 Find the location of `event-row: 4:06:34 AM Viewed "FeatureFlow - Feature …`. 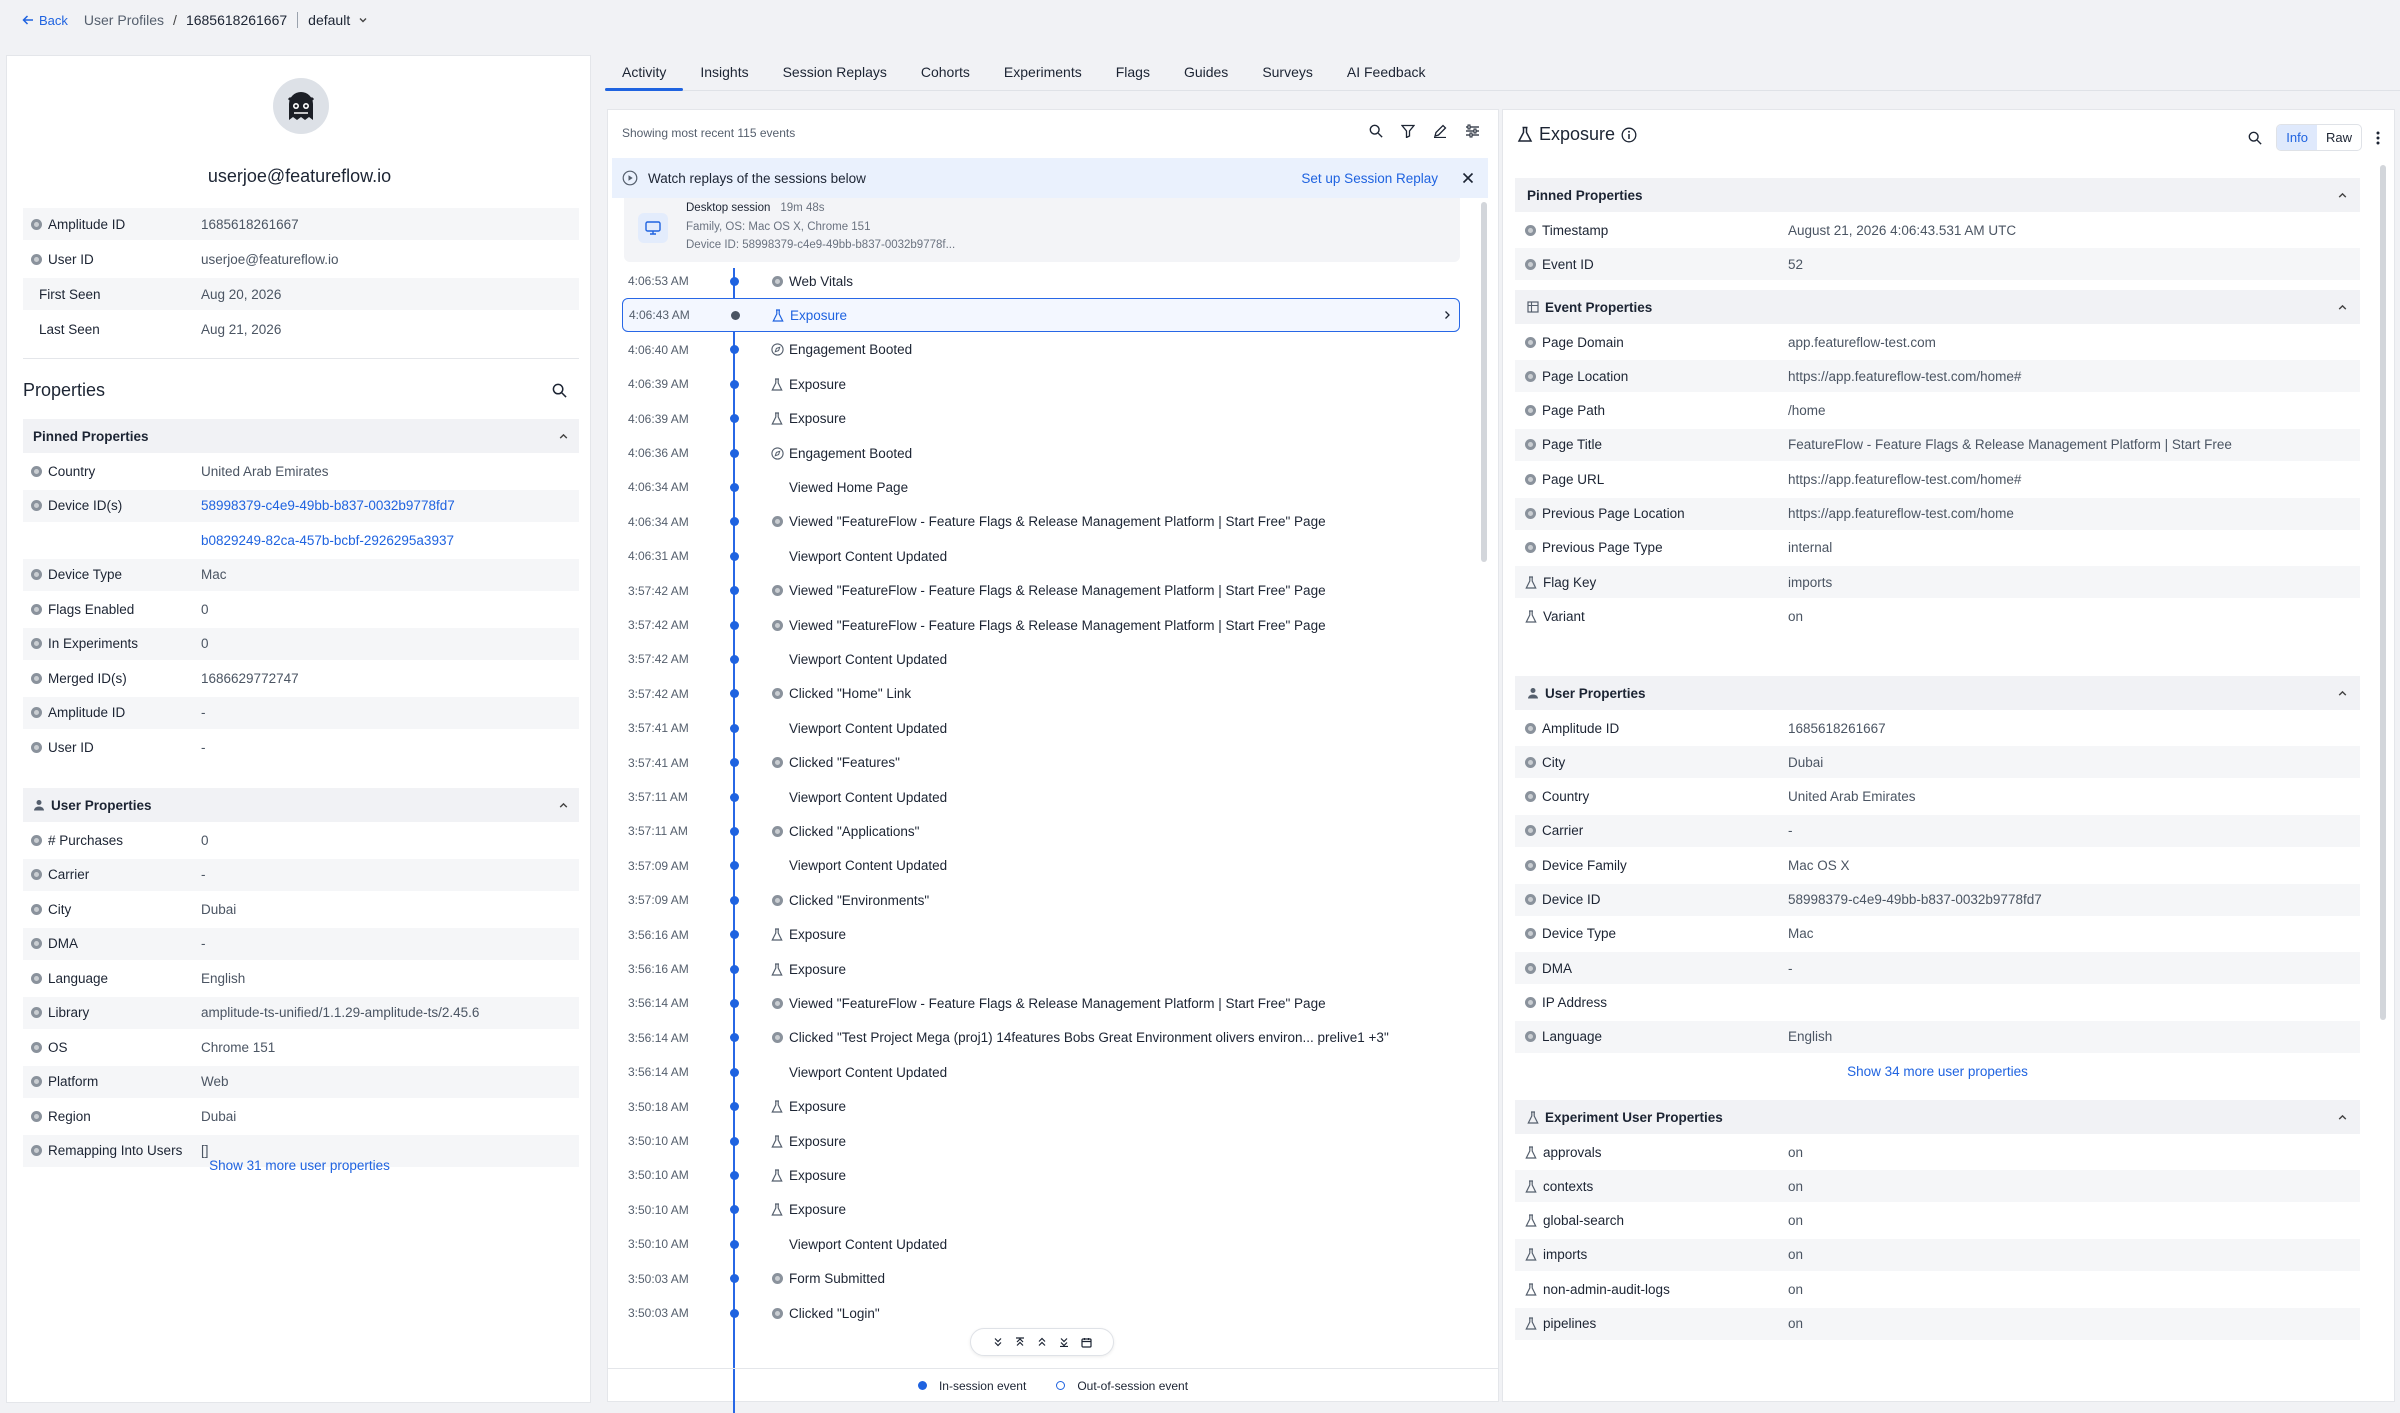

event-row: 4:06:34 AM Viewed "FeatureFlow - Feature … is located at coordinates (1041, 522).